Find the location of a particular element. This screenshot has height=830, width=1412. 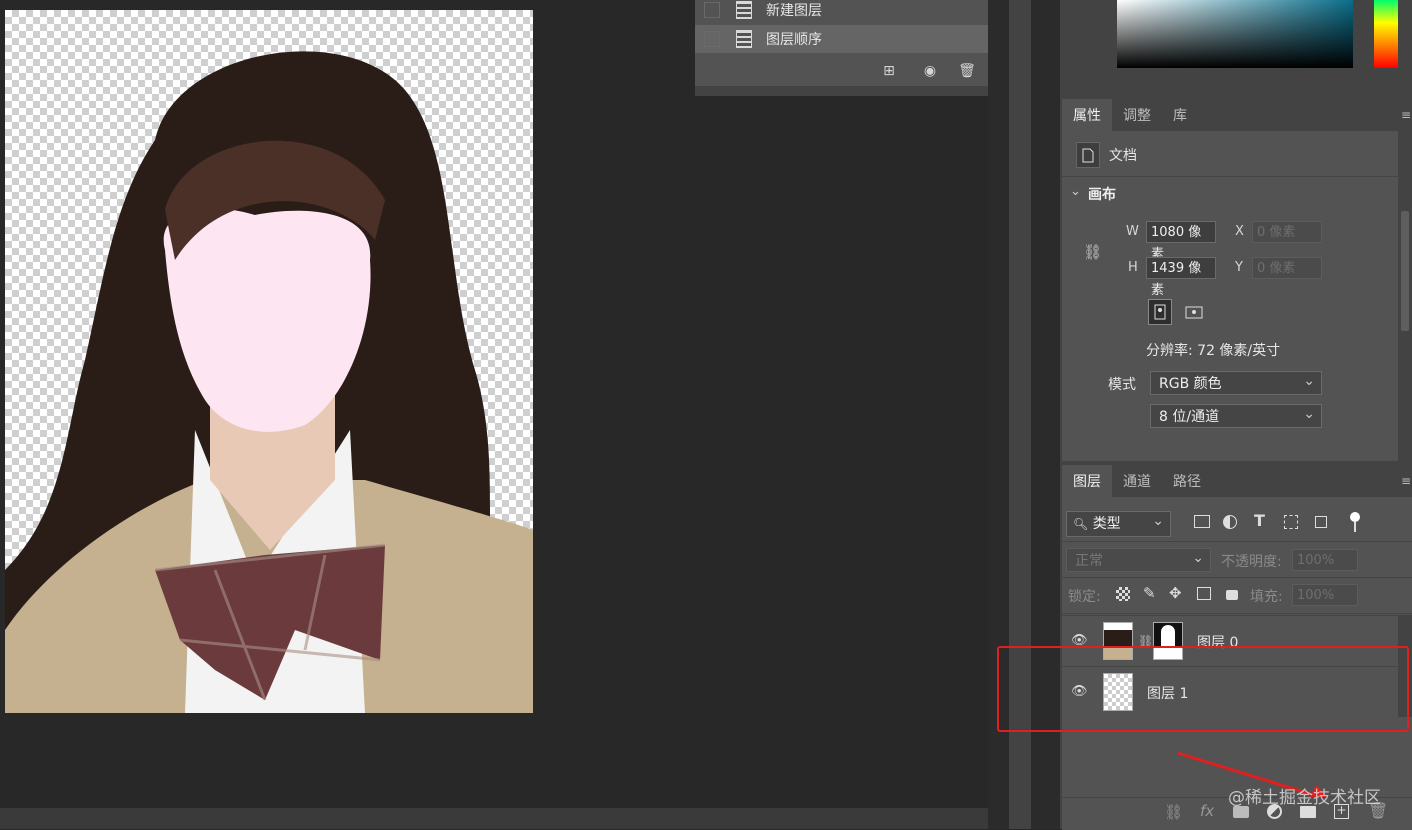

type-layer-filter-icon: T is located at coordinates (1259, 520).